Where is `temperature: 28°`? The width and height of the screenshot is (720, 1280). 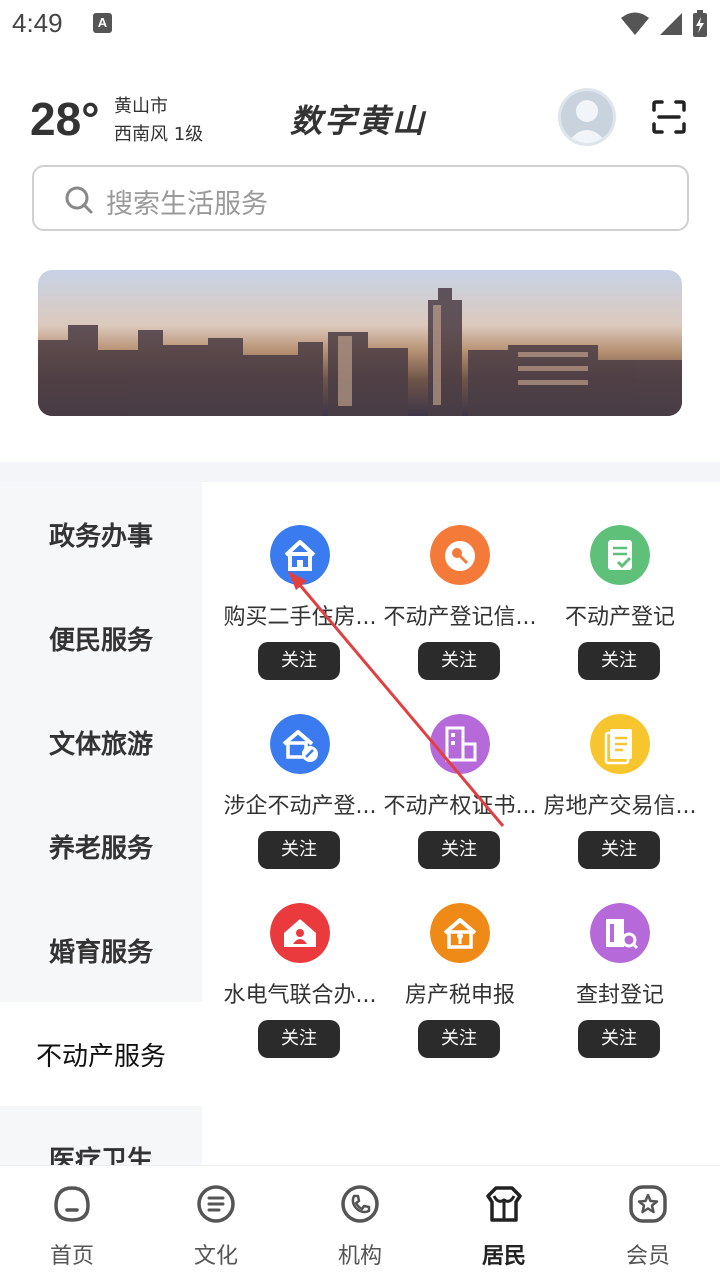
temperature: 28° is located at coordinates (65, 119).